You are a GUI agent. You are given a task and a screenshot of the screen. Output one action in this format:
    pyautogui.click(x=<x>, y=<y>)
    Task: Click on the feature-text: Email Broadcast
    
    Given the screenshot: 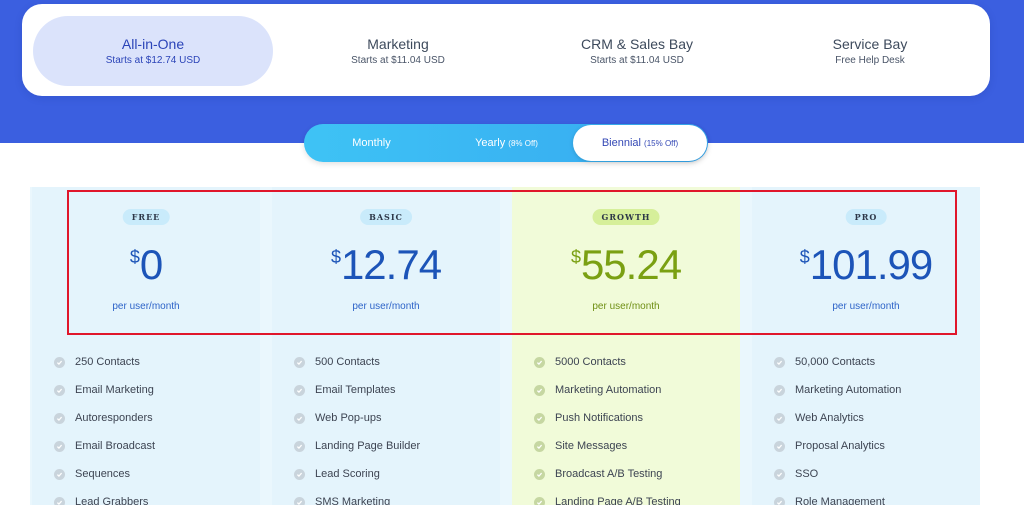 What is the action you would take?
    pyautogui.click(x=115, y=446)
    